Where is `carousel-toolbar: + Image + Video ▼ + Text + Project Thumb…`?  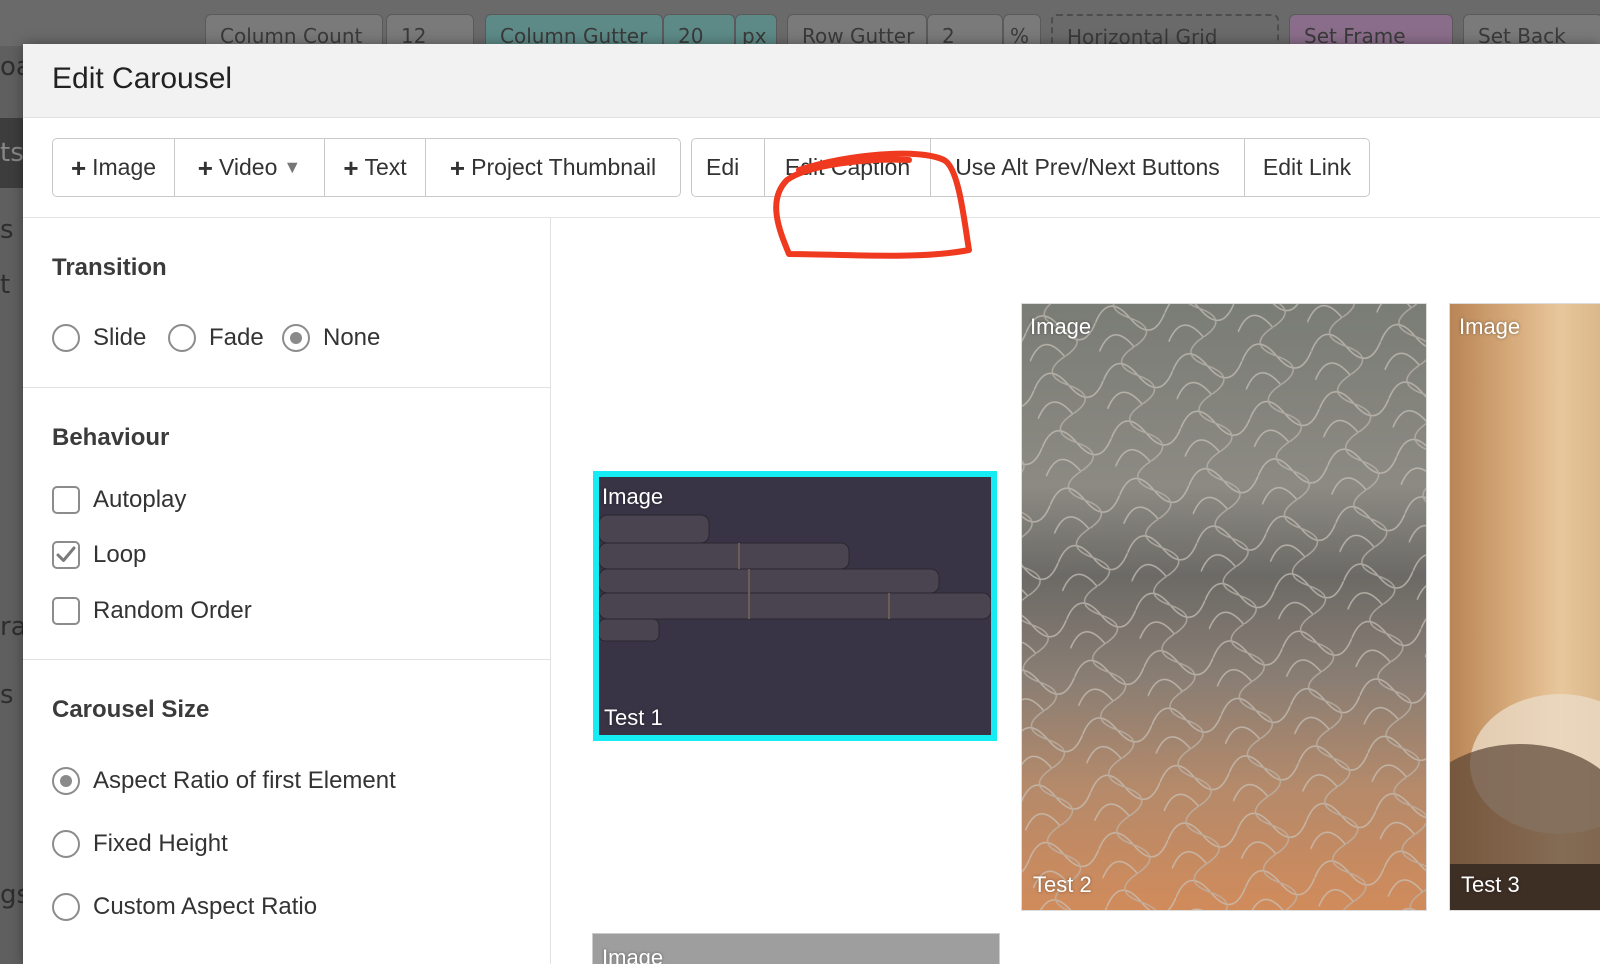 carousel-toolbar: + Image + Video ▼ + Text + Project Thumb… is located at coordinates (811, 168).